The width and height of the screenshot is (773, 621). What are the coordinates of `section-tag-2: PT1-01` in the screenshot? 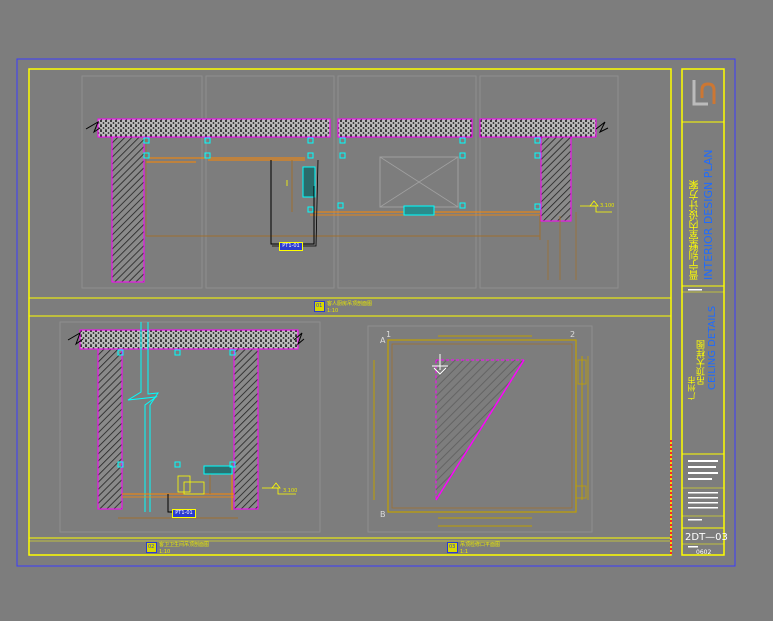 It's located at (184, 513).